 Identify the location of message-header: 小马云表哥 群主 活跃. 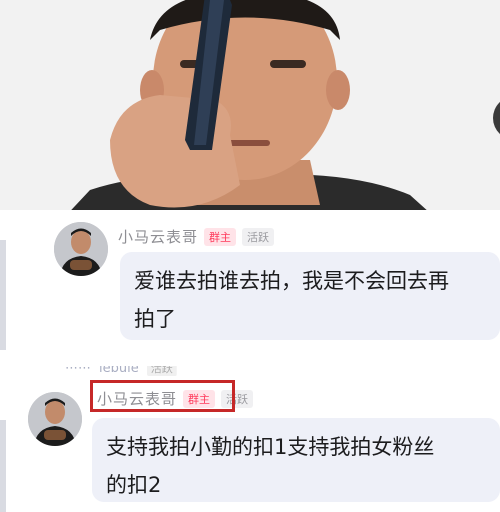
(196, 236).